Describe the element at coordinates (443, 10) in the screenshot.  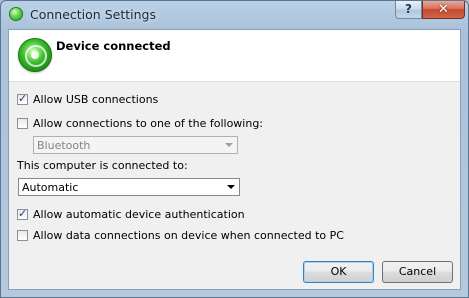
I see `close-button: ✕` at that location.